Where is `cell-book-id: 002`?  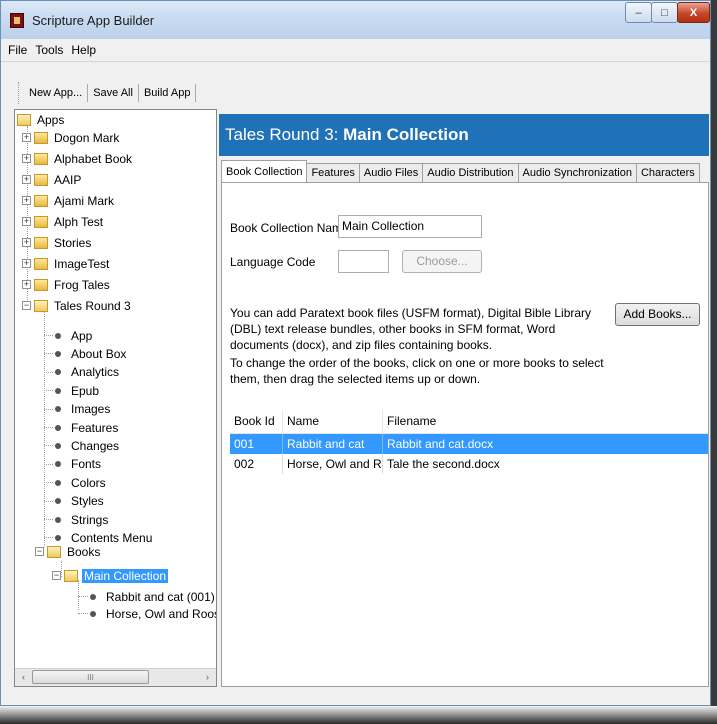
cell-book-id: 002 is located at coordinates (256, 464).